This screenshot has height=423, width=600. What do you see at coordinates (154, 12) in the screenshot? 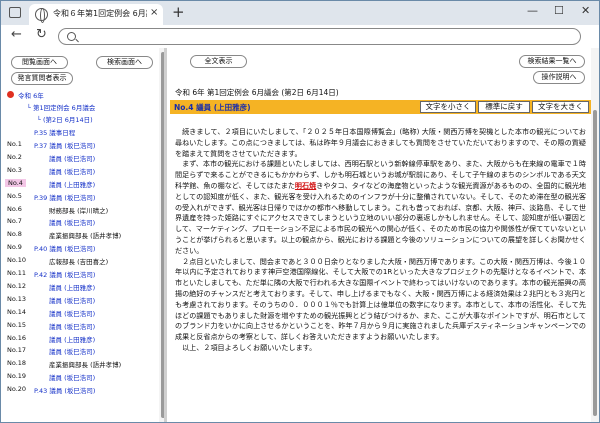
I see `tab-close-icon: ×` at bounding box center [154, 12].